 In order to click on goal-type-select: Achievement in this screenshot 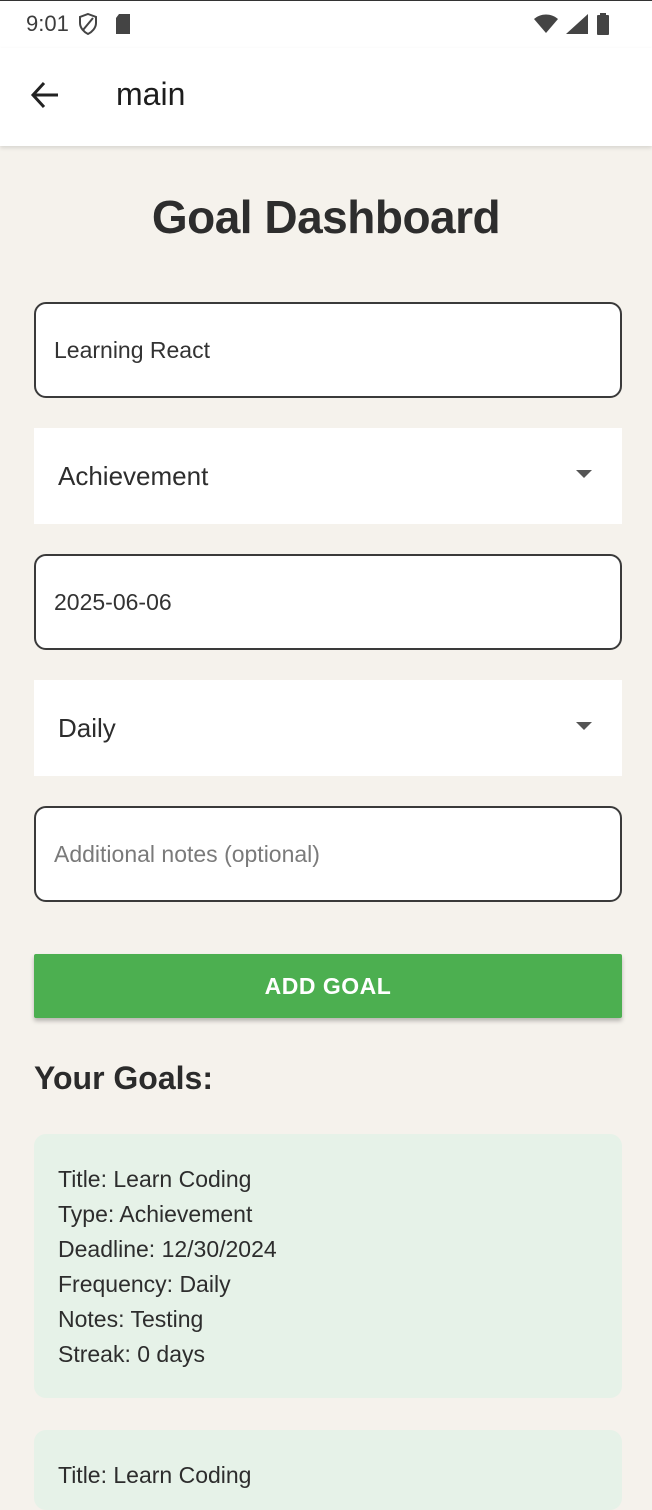, I will do `click(328, 476)`.